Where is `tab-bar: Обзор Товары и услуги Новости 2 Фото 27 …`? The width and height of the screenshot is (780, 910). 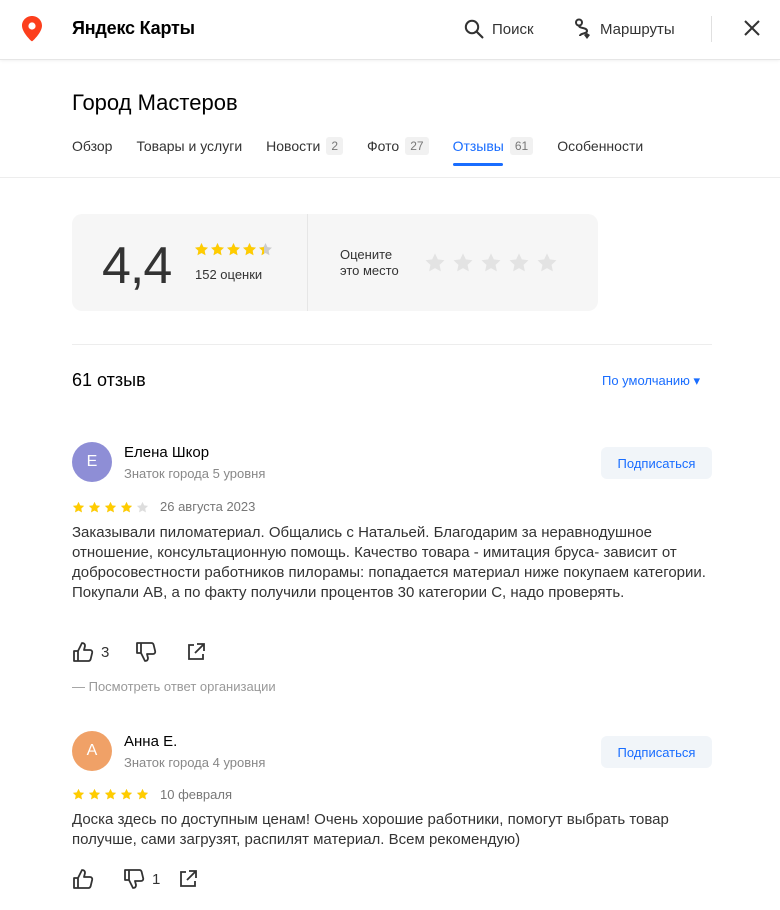
tab-bar: Обзор Товары и услуги Новости 2 Фото 27 … is located at coordinates (357, 150).